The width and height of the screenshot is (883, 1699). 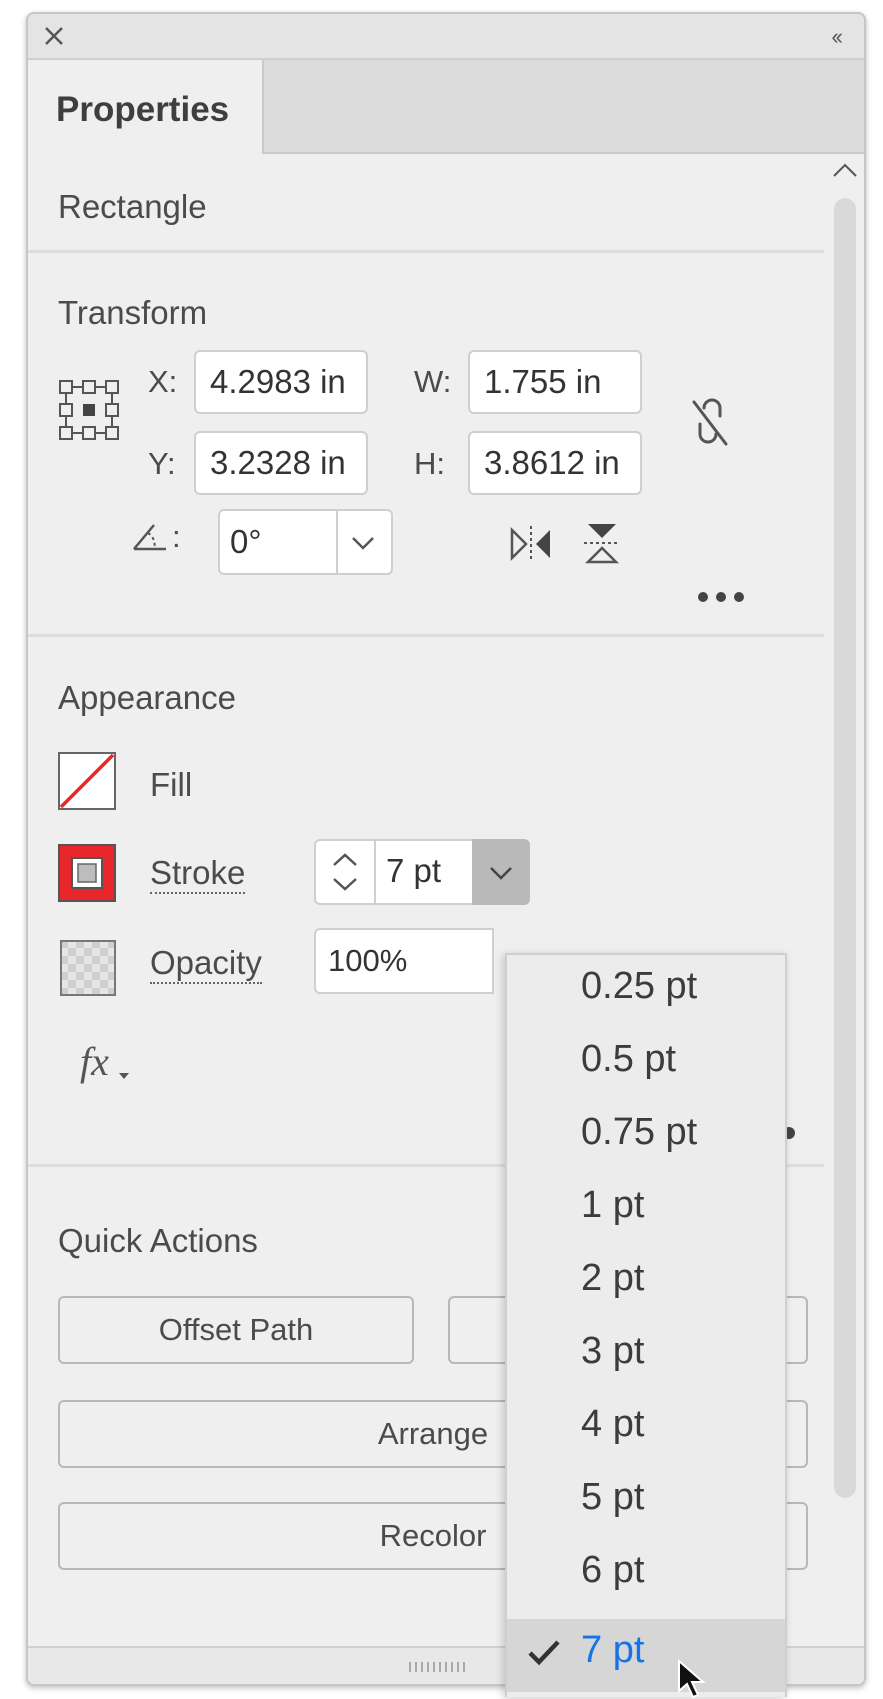 I want to click on fx-icon: fx, so click(x=94, y=1061).